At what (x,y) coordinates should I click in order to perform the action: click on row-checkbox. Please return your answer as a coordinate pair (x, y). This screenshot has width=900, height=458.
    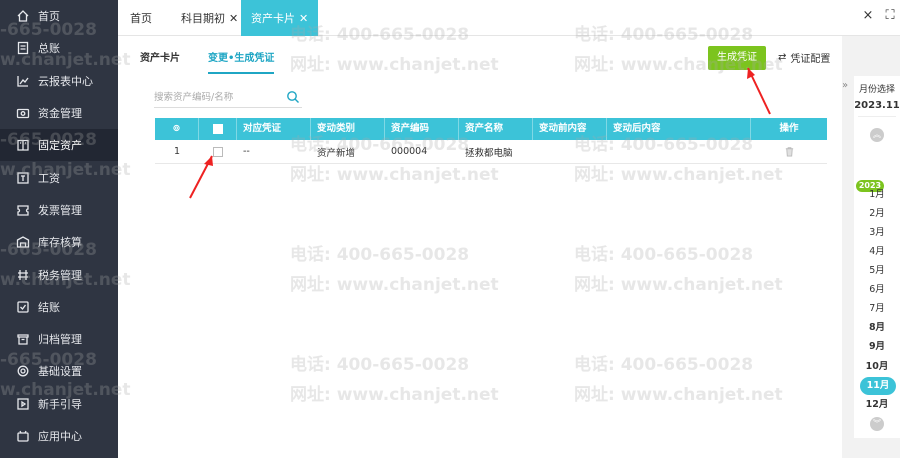
    Looking at the image, I should click on (218, 151).